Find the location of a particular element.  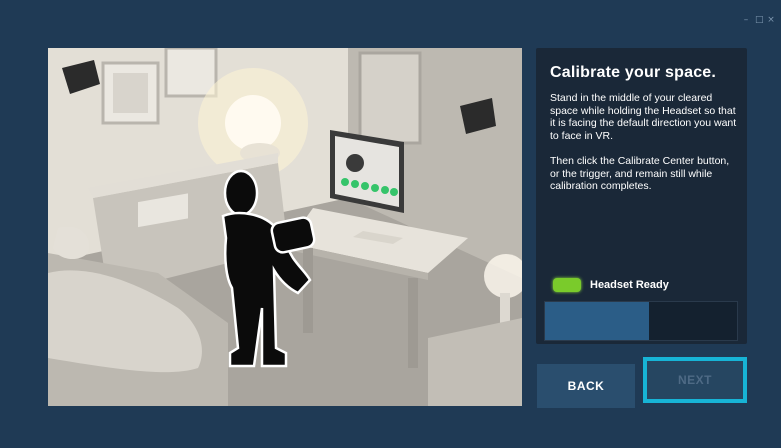

progress-fill is located at coordinates (597, 321).